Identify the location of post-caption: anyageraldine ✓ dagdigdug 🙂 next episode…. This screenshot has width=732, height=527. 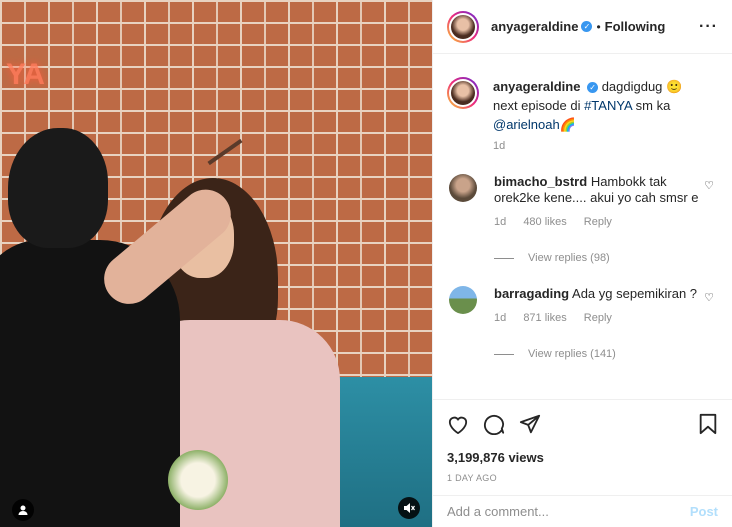
(582, 105).